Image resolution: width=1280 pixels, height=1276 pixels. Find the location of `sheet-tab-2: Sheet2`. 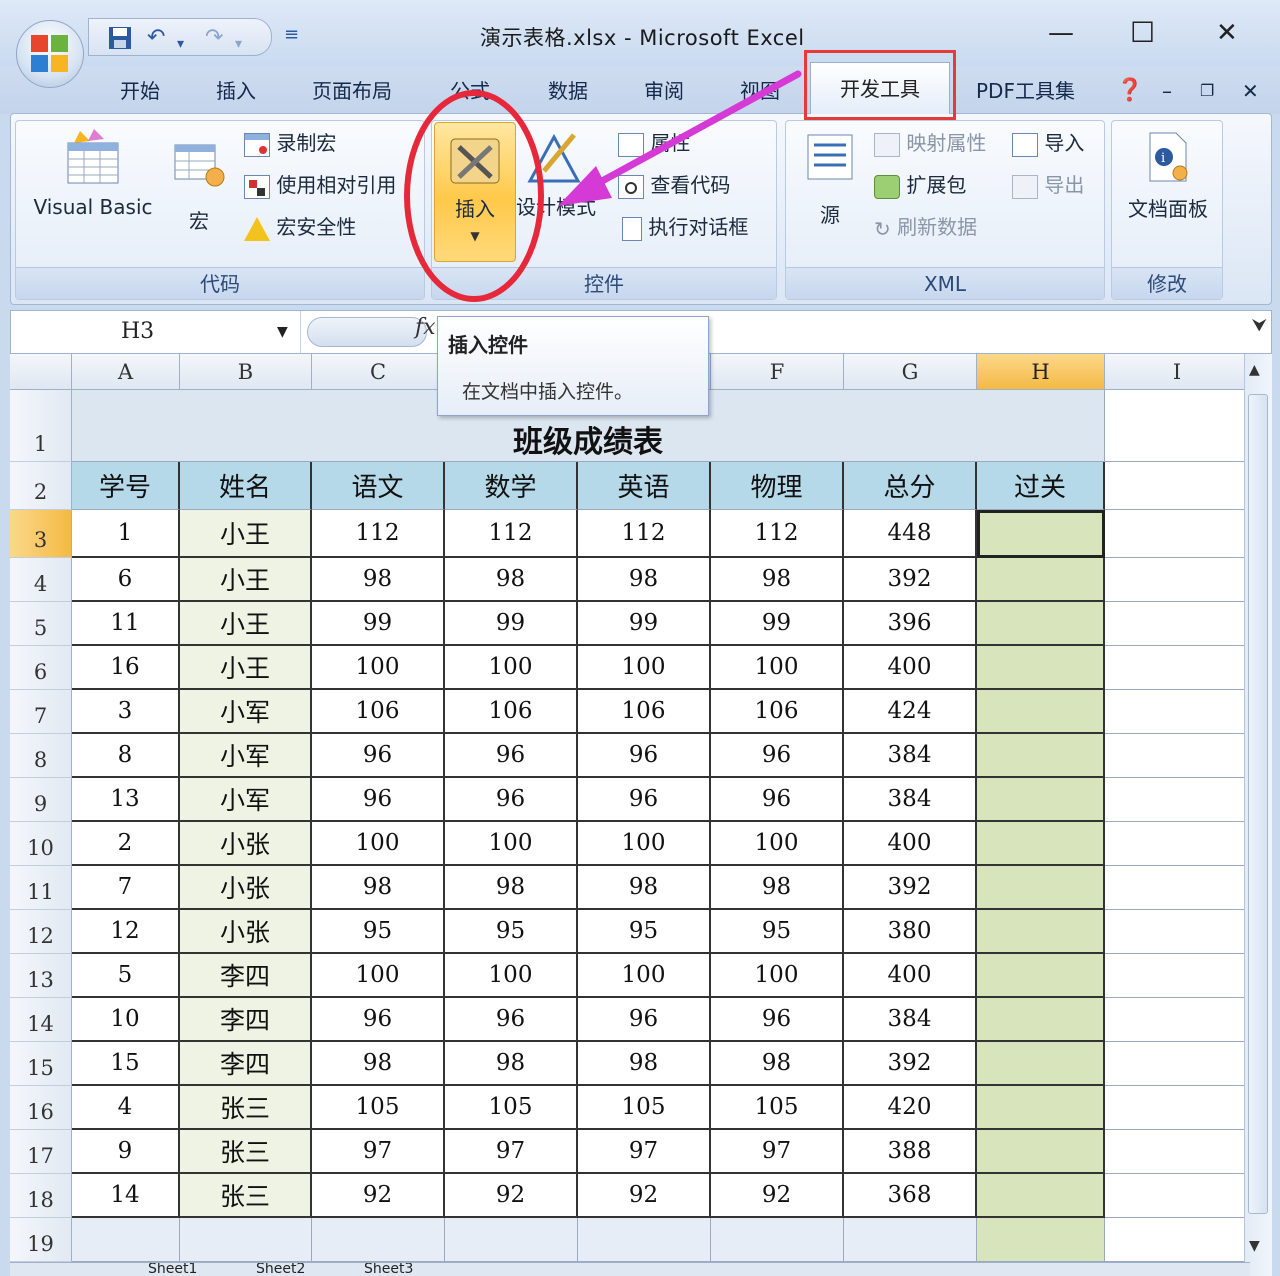

sheet-tab-2: Sheet2 is located at coordinates (280, 1269).